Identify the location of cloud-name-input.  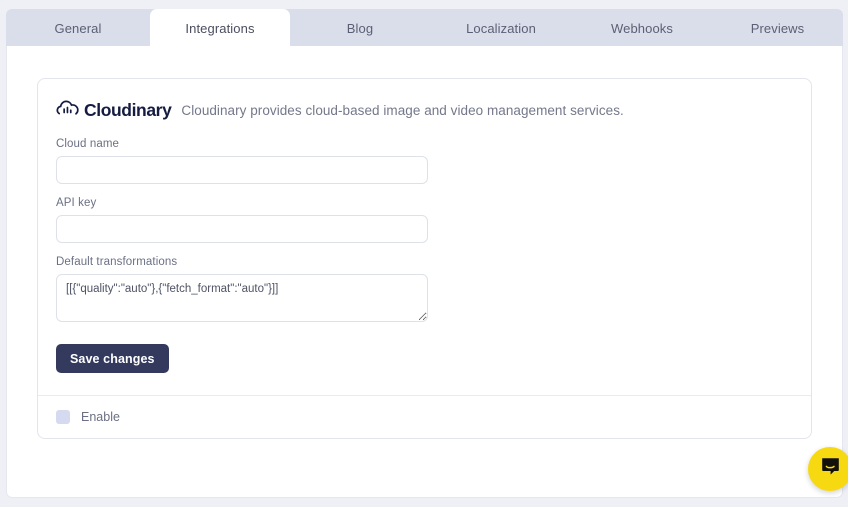
(242, 170).